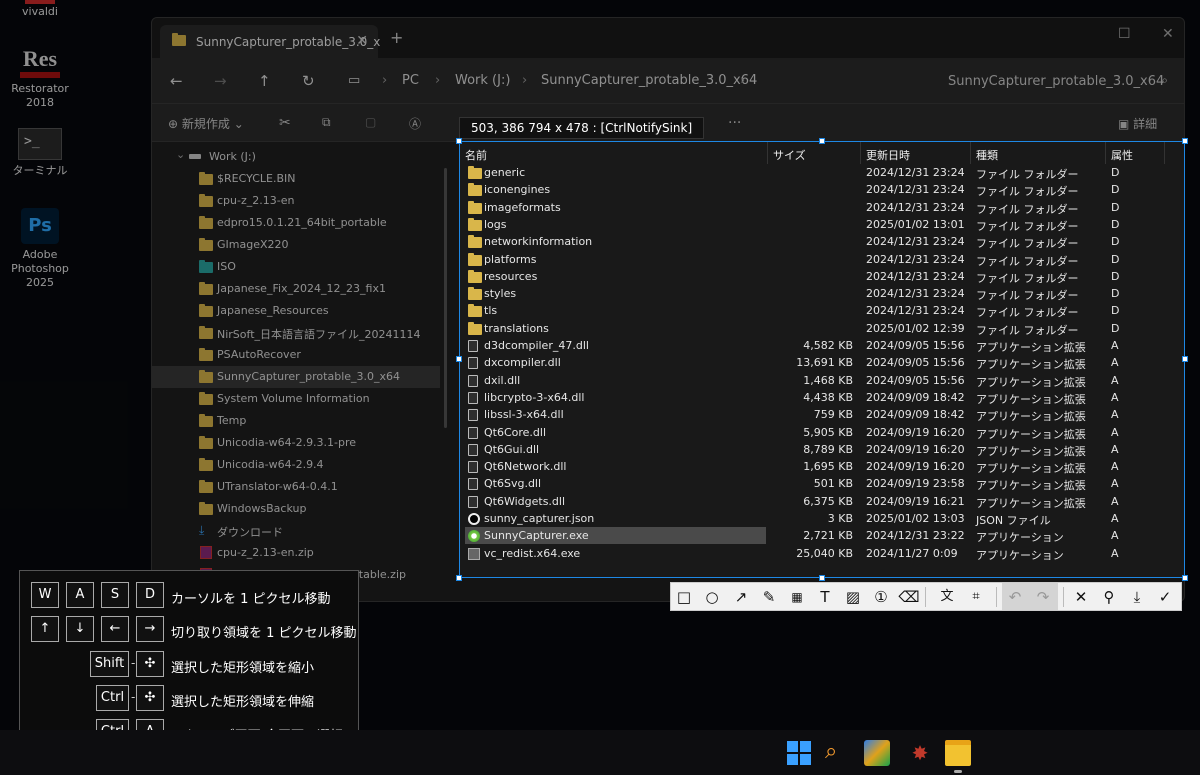 The image size is (1200, 775). What do you see at coordinates (881, 597) in the screenshot?
I see `number-icon: ①` at bounding box center [881, 597].